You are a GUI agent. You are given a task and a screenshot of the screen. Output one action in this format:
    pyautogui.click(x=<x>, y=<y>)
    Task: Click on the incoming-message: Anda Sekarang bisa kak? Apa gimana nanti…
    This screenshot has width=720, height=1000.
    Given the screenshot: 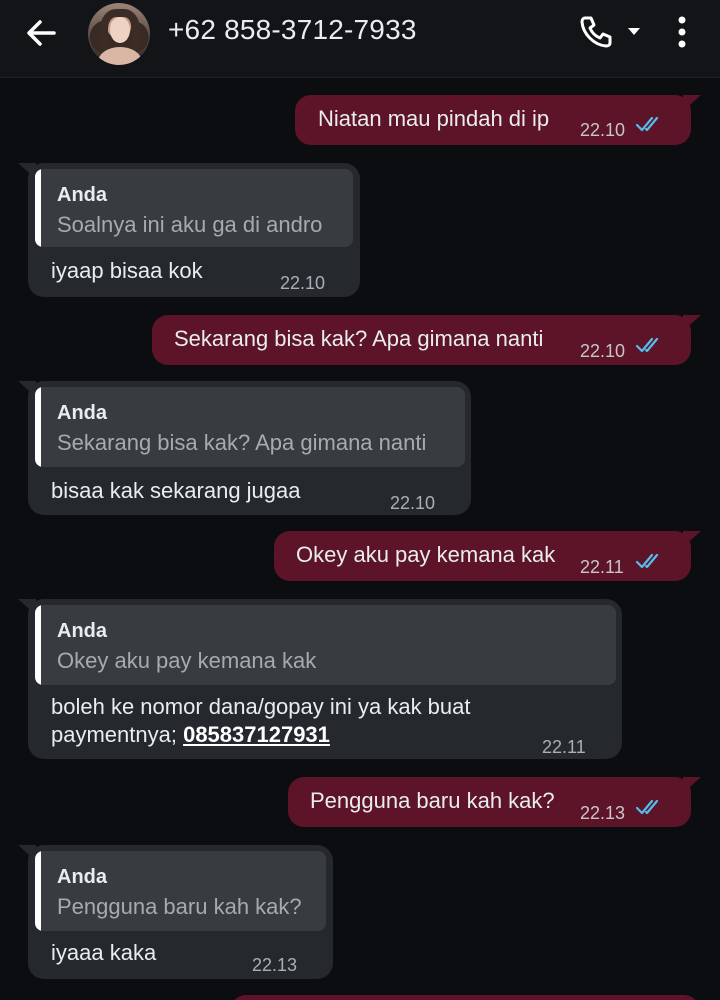 What is the action you would take?
    pyautogui.click(x=244, y=448)
    